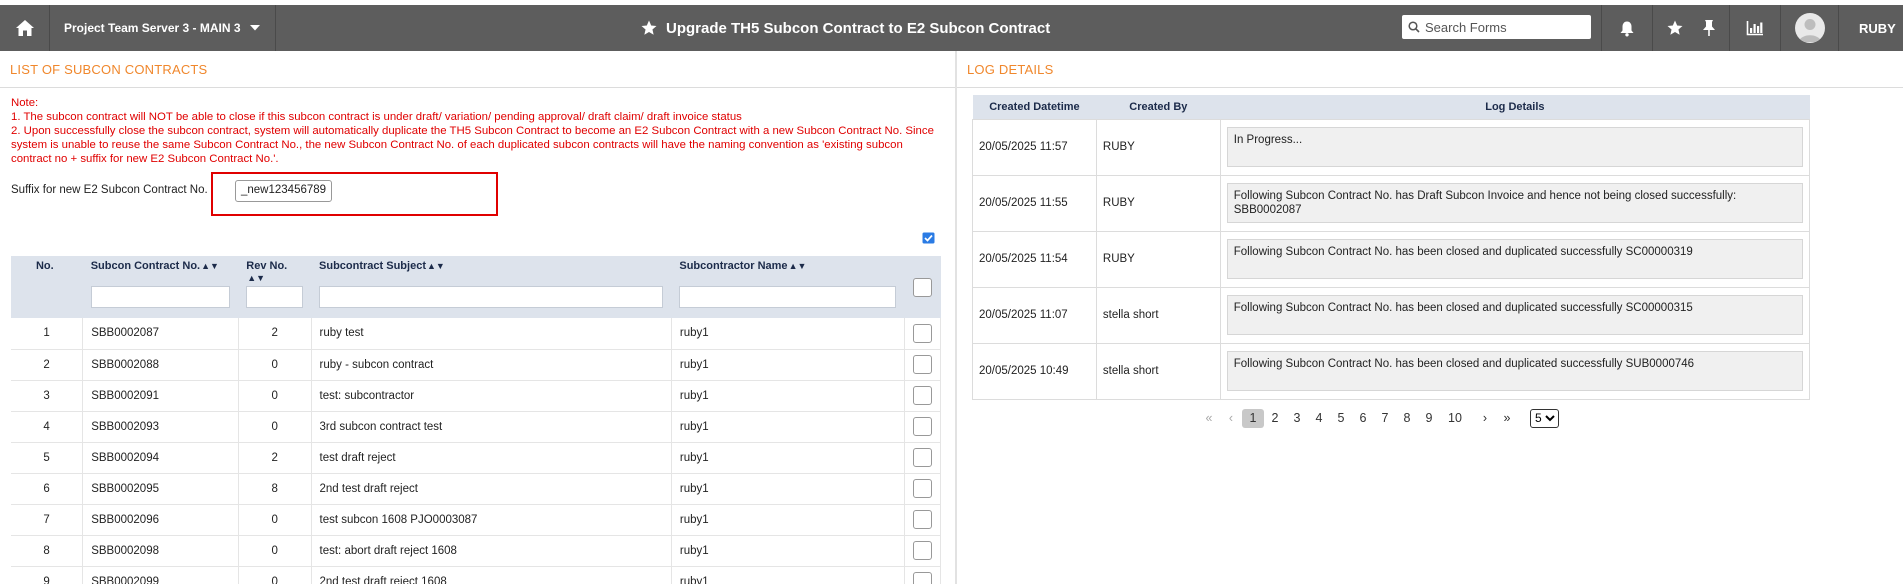  I want to click on reports-button, so click(1754, 28).